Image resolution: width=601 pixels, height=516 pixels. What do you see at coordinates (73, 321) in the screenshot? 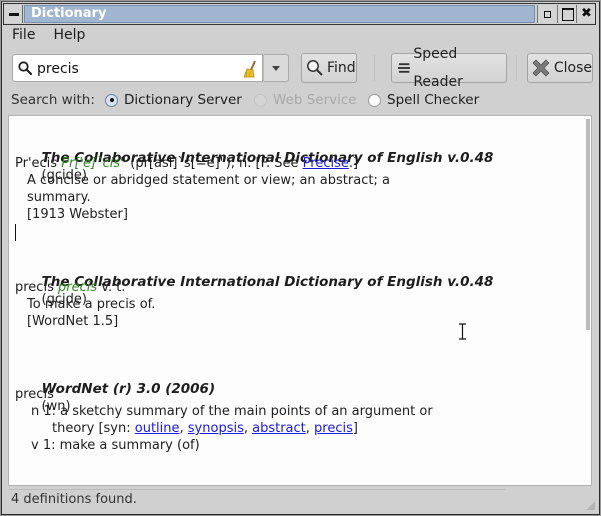
I see `citation-line: [WordNet 1.5]` at bounding box center [73, 321].